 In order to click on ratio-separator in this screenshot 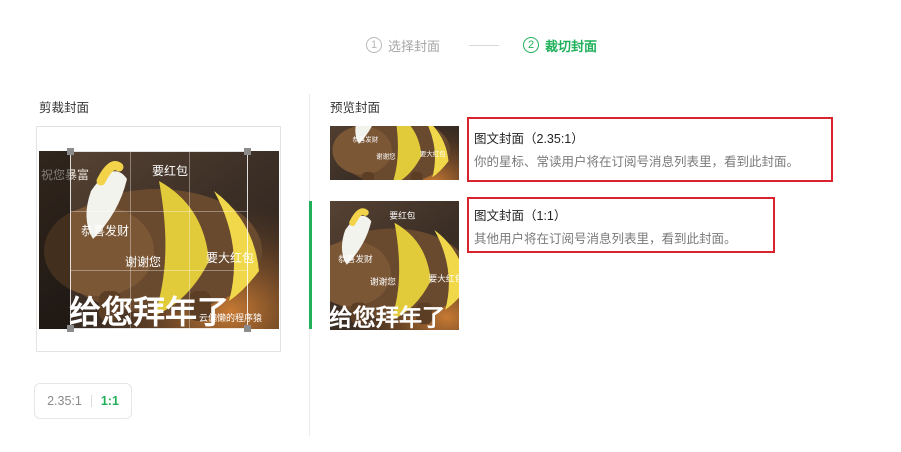, I will do `click(91, 401)`.